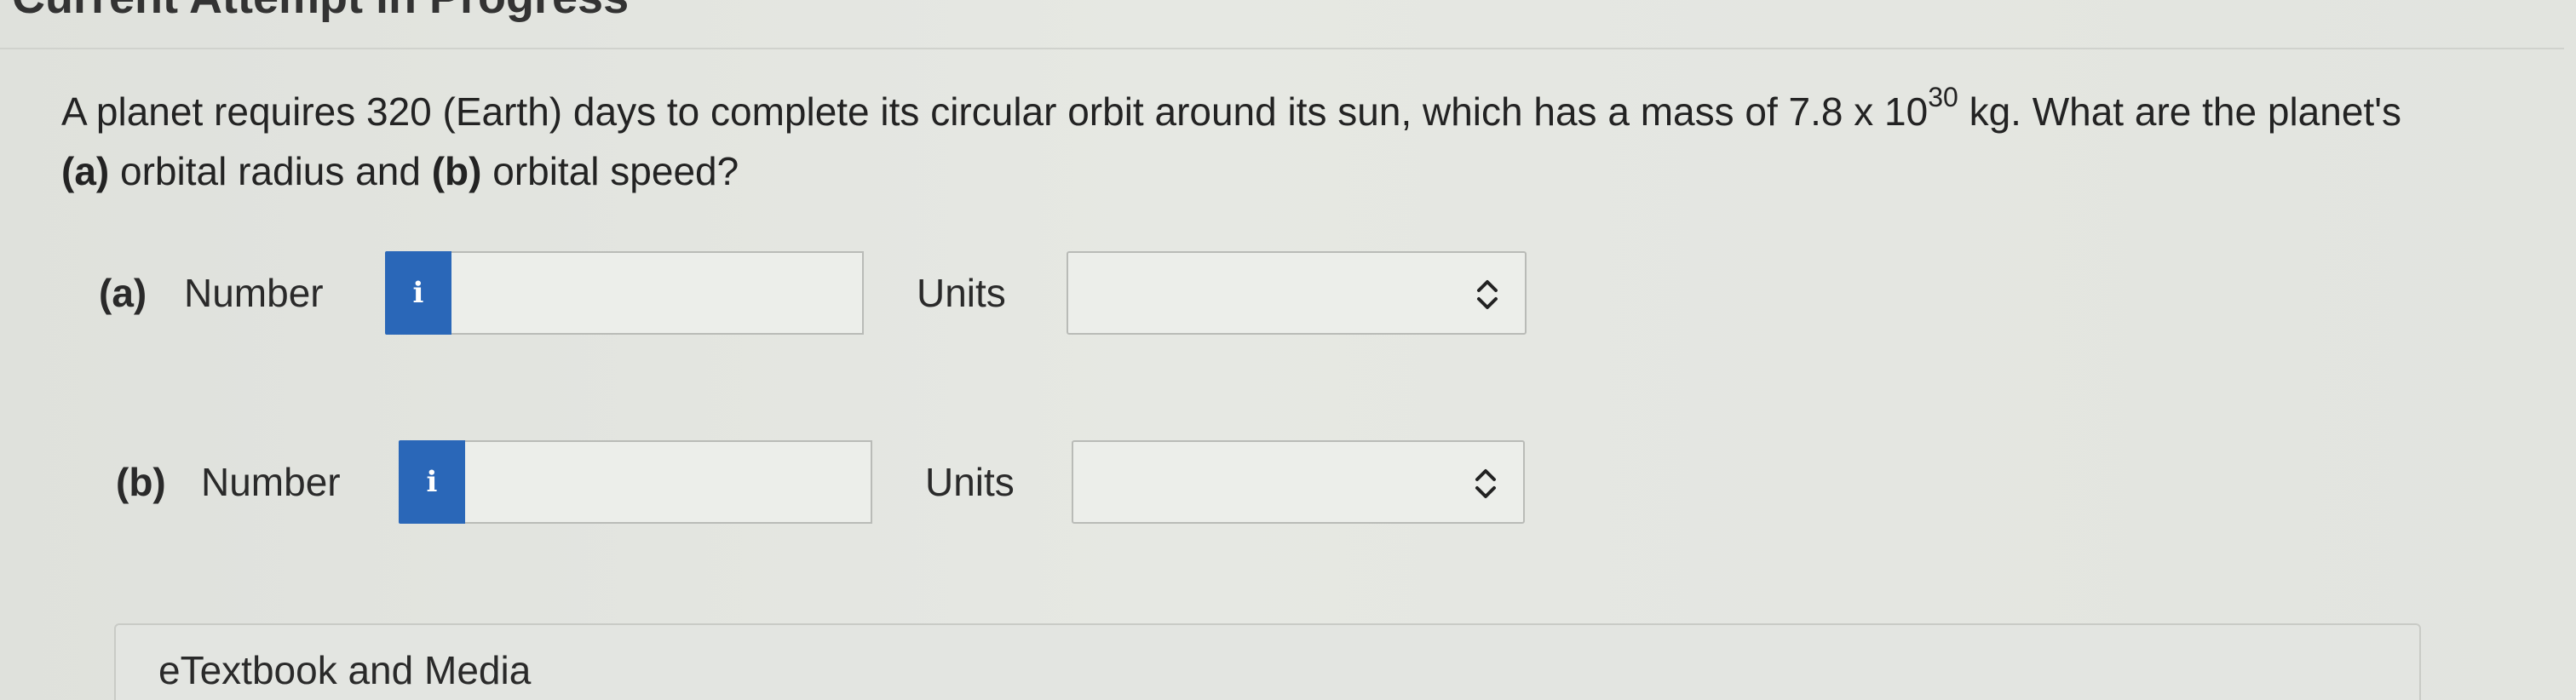  What do you see at coordinates (86, 171) in the screenshot?
I see `question-part-a-ref: (a)` at bounding box center [86, 171].